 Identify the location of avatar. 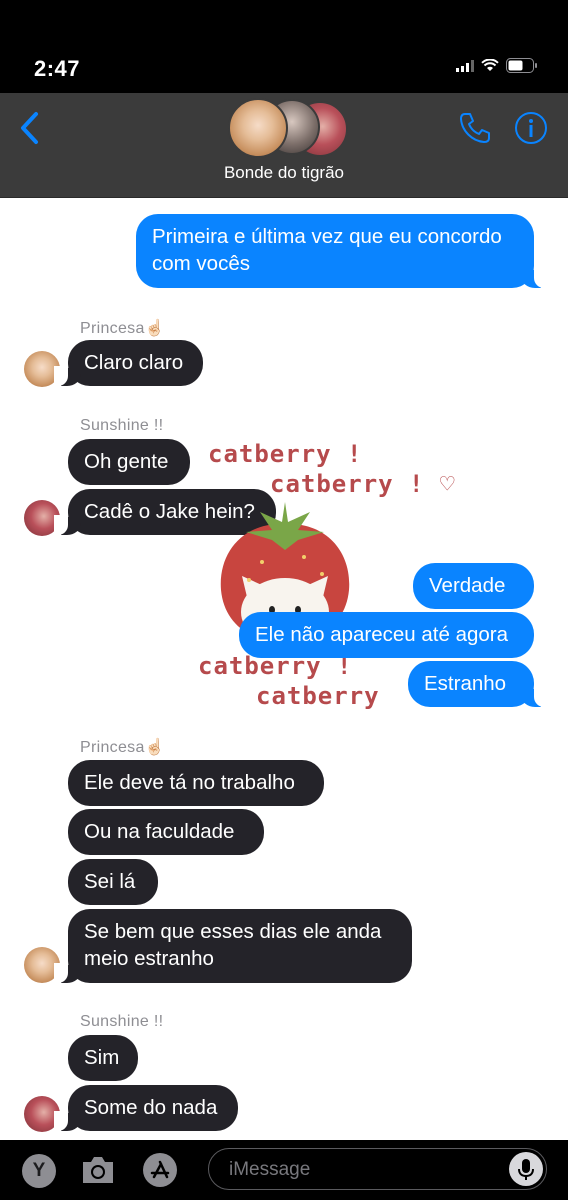
(258, 128).